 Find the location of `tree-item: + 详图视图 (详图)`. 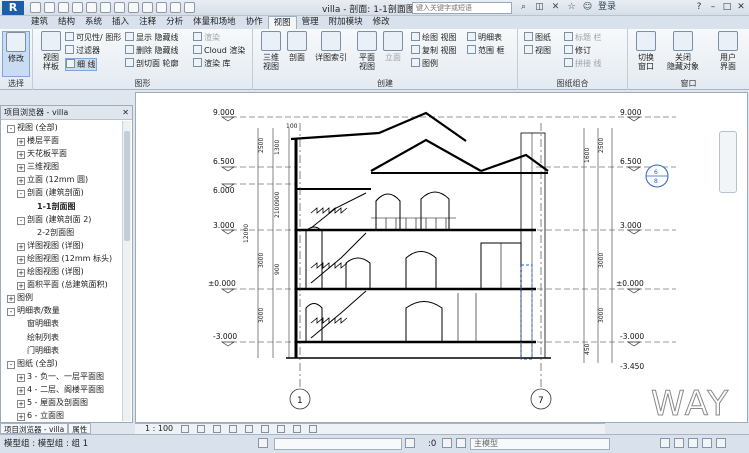

tree-item: + 详图视图 (详图) is located at coordinates (62, 245).